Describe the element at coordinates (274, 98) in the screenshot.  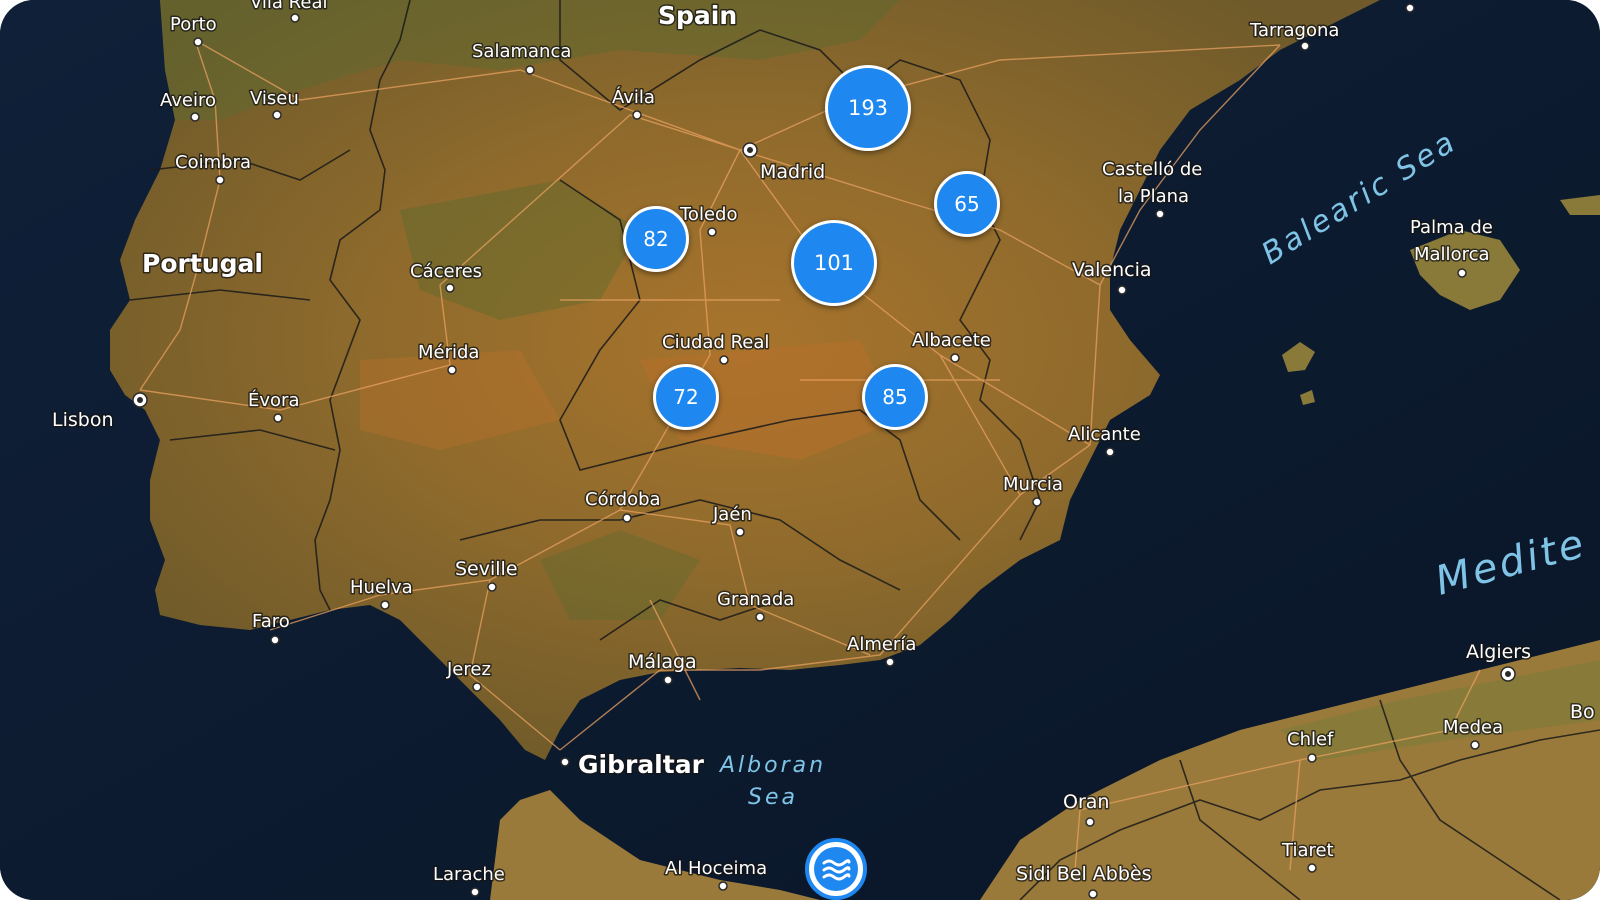
I see `city-label-viseu: Viseu` at that location.